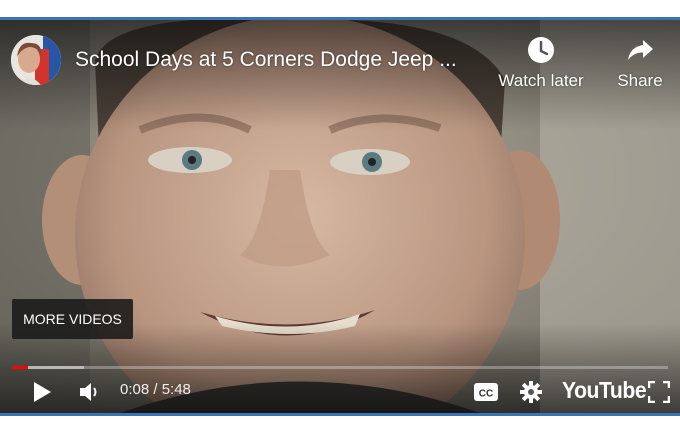 The width and height of the screenshot is (680, 447). I want to click on fullscreen-icon, so click(659, 392).